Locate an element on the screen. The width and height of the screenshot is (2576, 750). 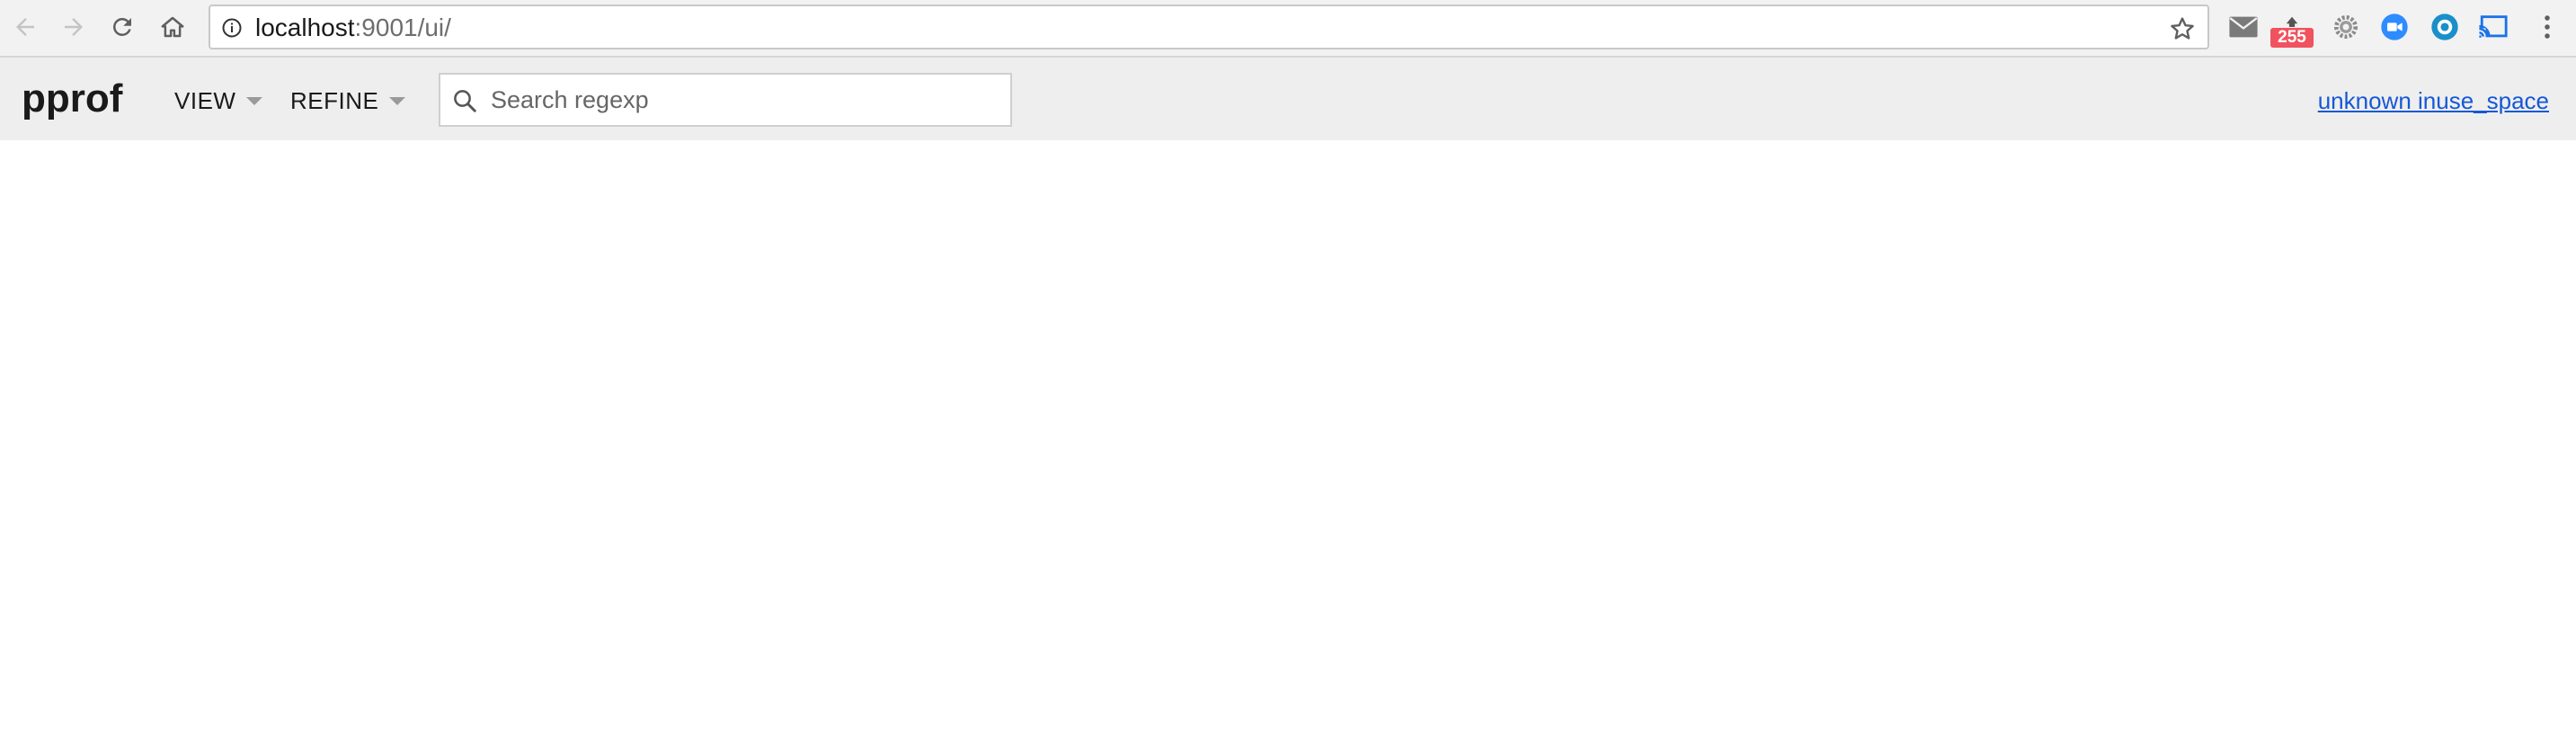
app-title: pprof is located at coordinates (72, 98).